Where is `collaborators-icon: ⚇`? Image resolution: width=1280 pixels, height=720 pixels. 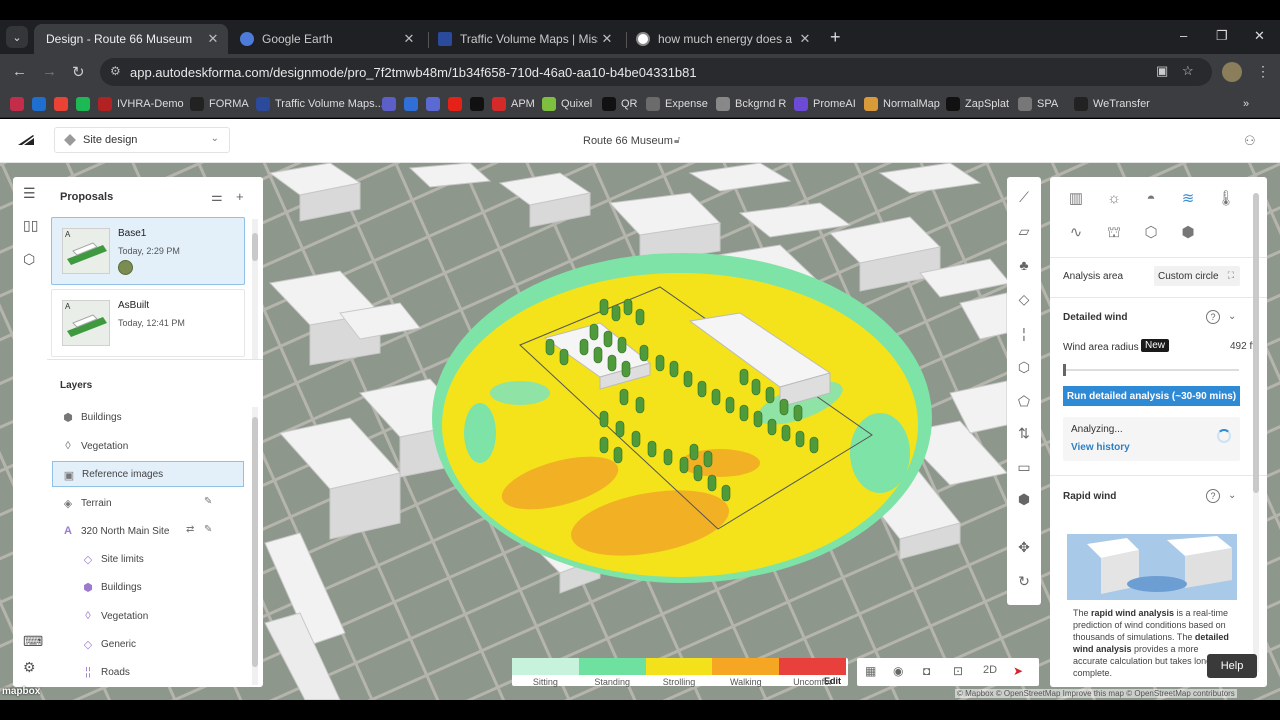 collaborators-icon: ⚇ is located at coordinates (1250, 141).